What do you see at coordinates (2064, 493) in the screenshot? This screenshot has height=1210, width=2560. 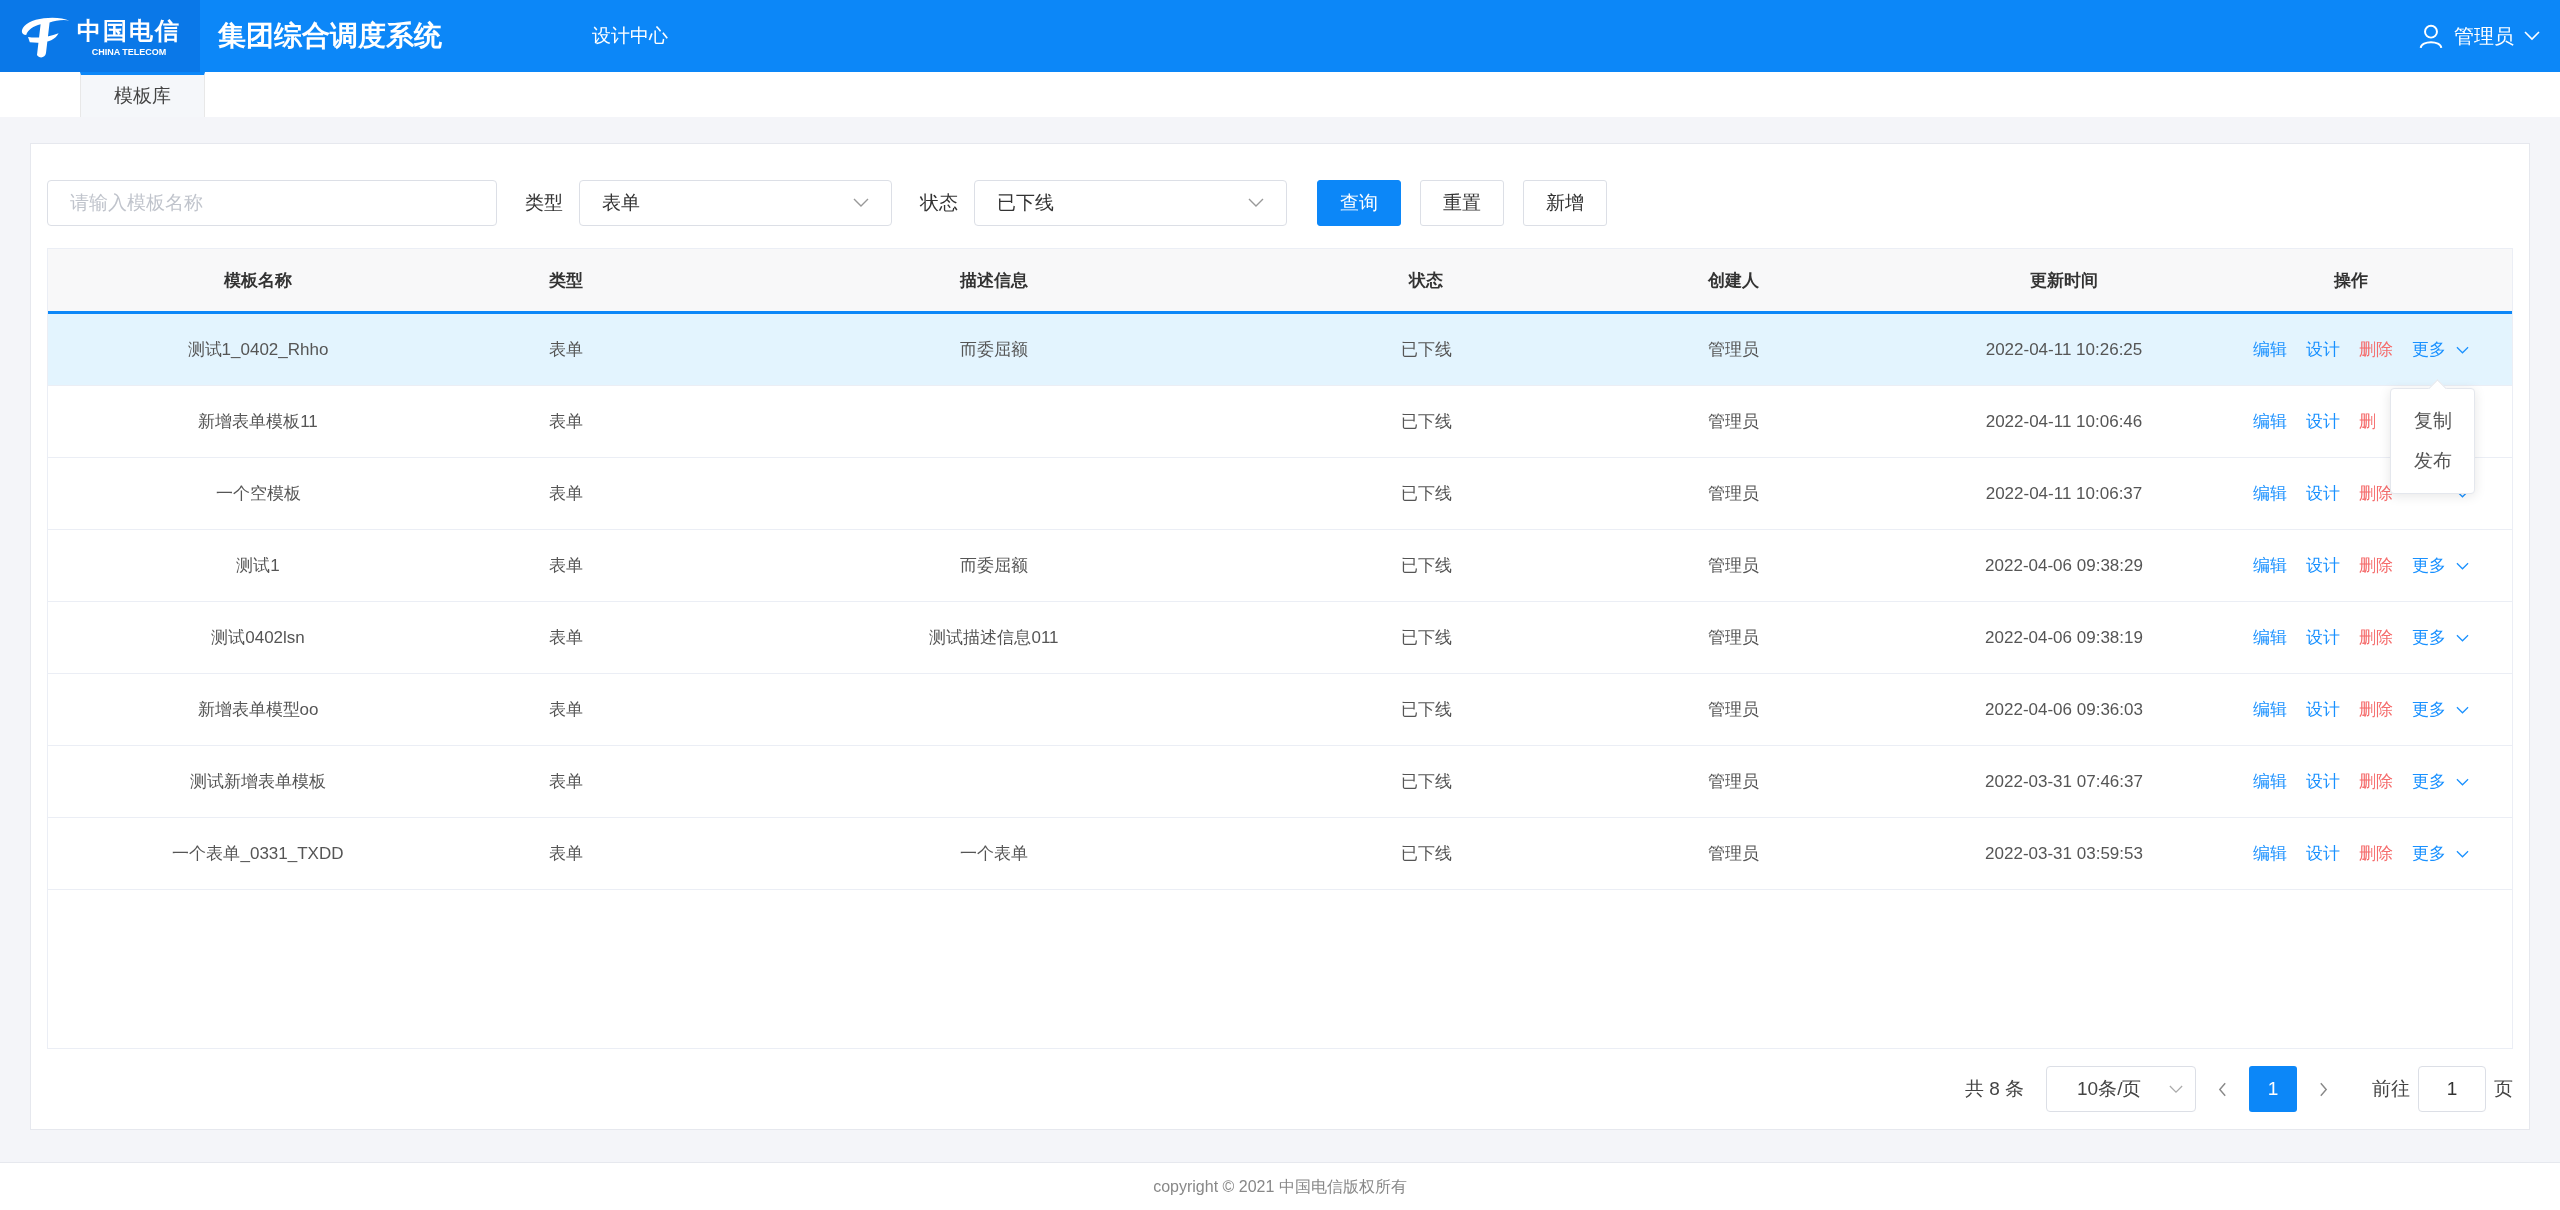 I see `table-cell: 2022-04-11 10:06:37` at bounding box center [2064, 493].